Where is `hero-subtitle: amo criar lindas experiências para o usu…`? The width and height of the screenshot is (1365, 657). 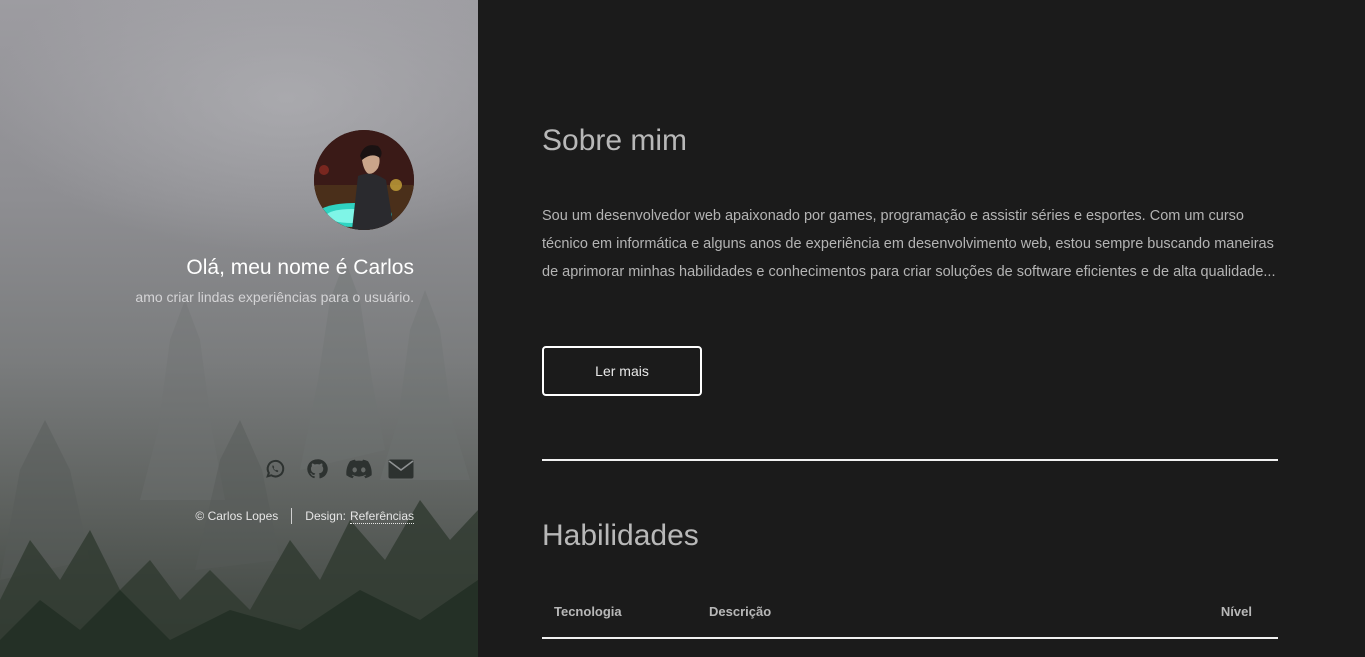 hero-subtitle: amo criar lindas experiências para o usu… is located at coordinates (274, 297).